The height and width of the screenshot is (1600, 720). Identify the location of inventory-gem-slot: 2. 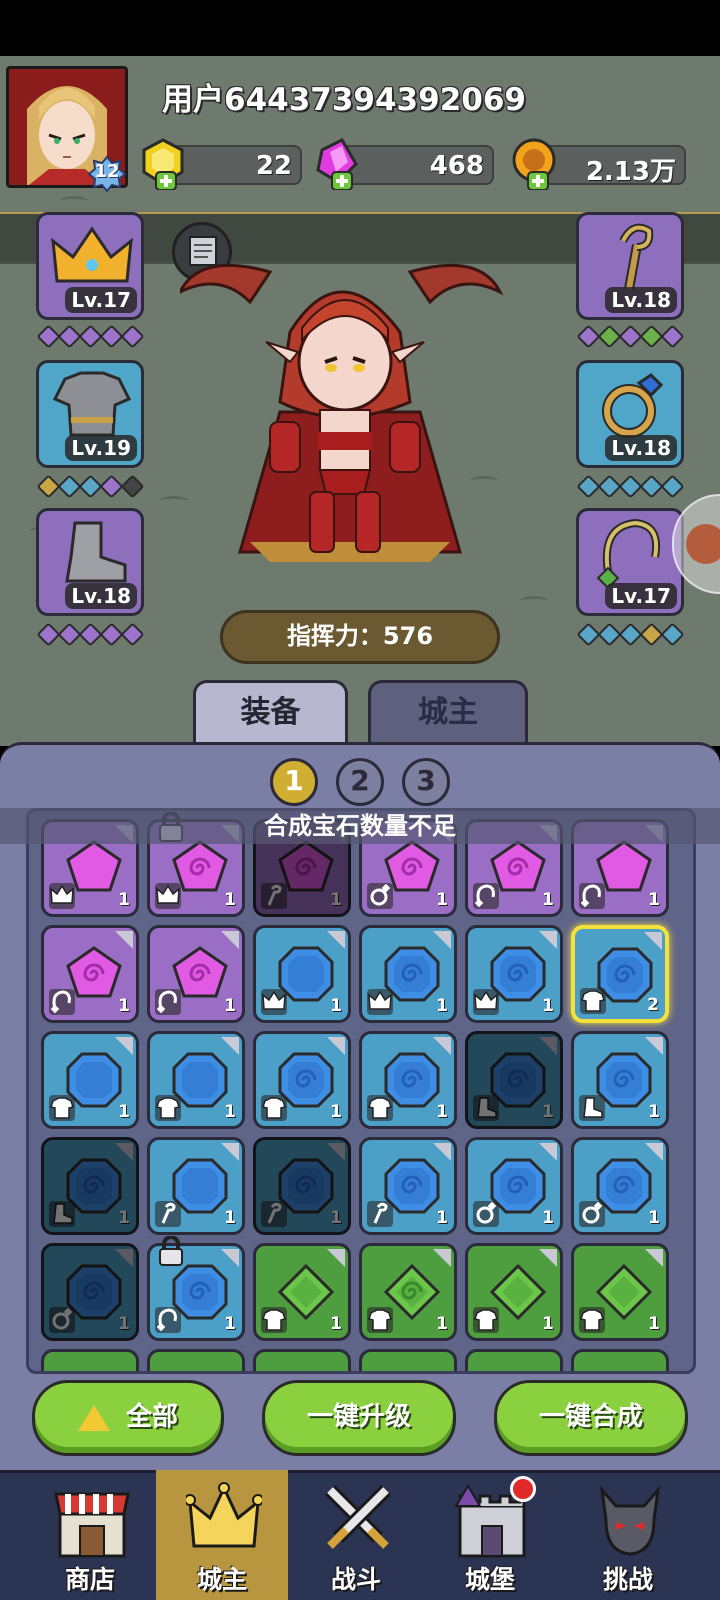
(620, 974).